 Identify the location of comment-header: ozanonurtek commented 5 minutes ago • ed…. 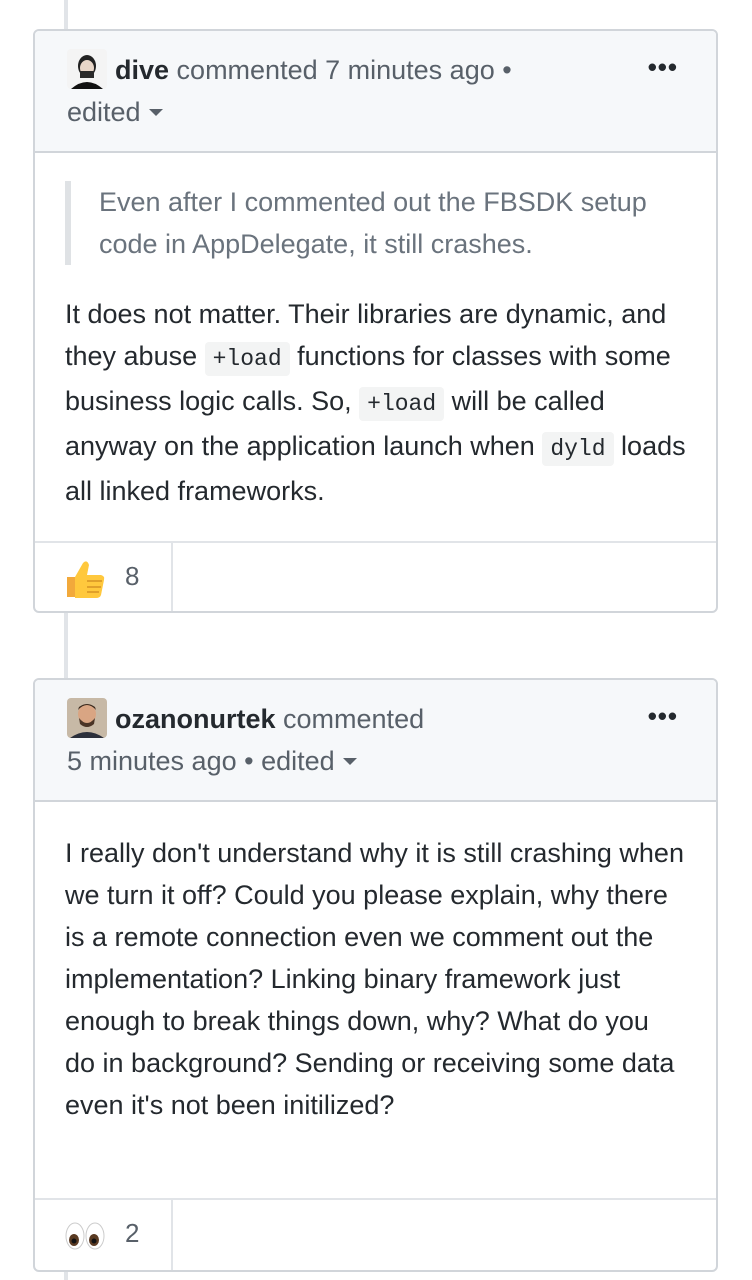
(375, 741).